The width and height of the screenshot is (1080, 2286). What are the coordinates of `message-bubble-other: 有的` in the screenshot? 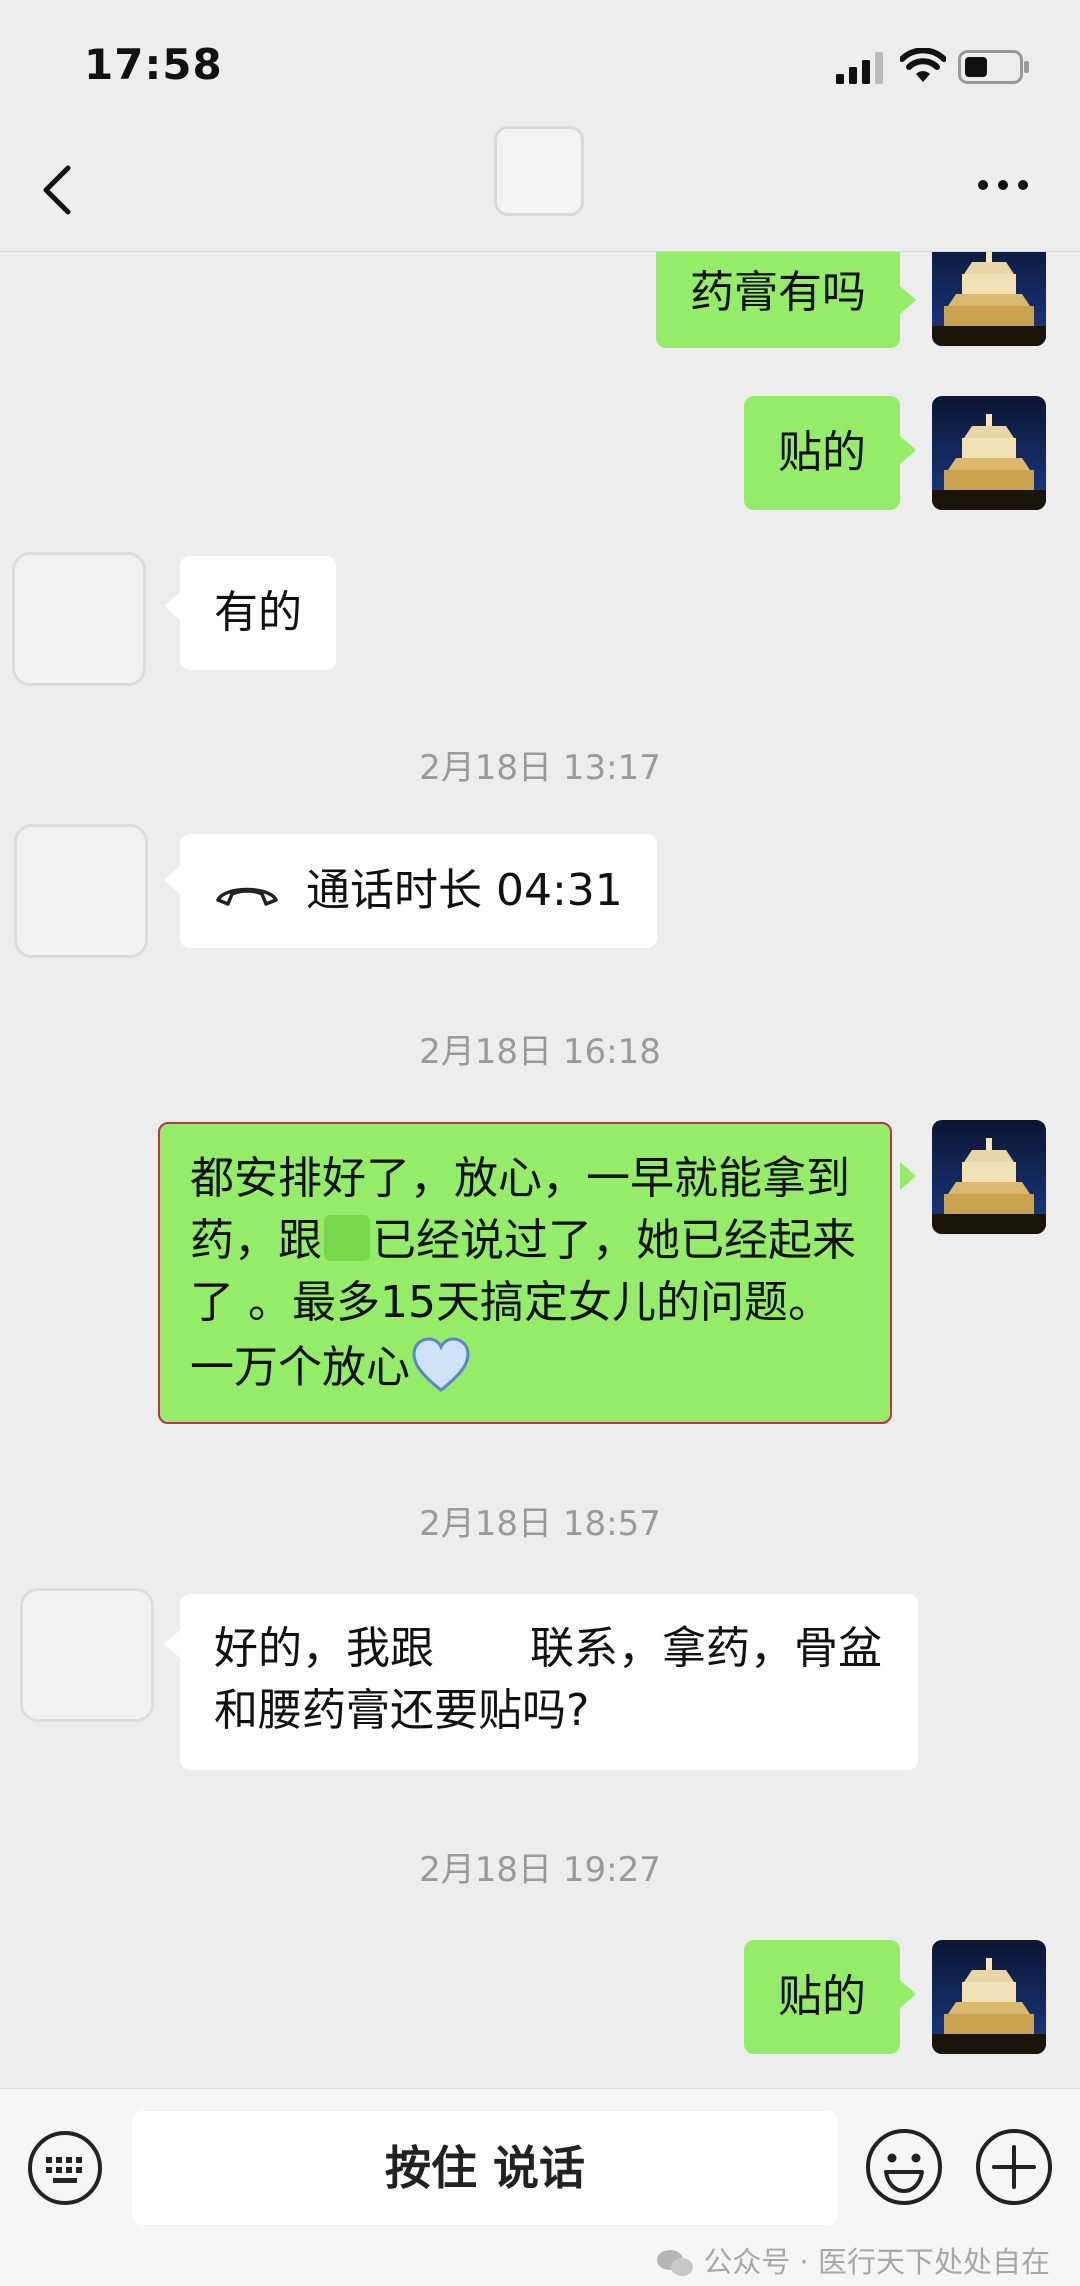 It's located at (258, 613).